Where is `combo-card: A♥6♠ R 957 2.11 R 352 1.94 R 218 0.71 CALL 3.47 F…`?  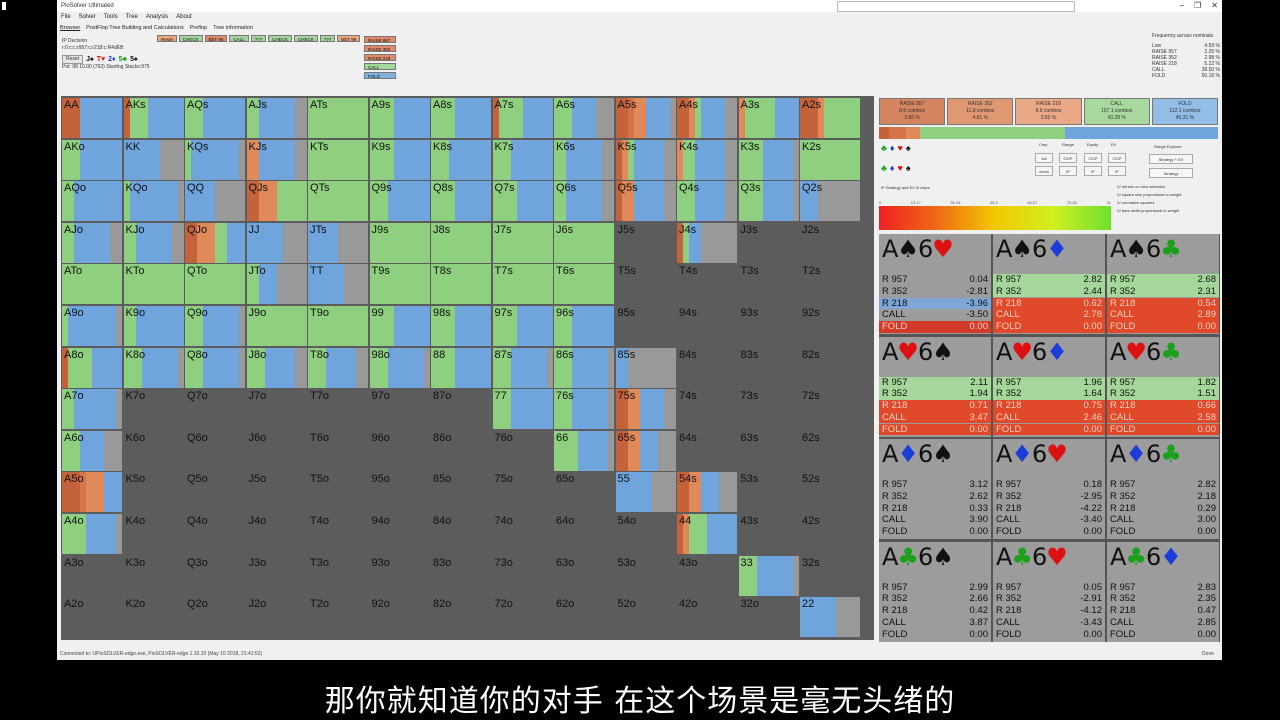 combo-card: A♥6♠ R 957 2.11 R 352 1.94 R 218 0.71 CALL 3.47 F… is located at coordinates (935, 386).